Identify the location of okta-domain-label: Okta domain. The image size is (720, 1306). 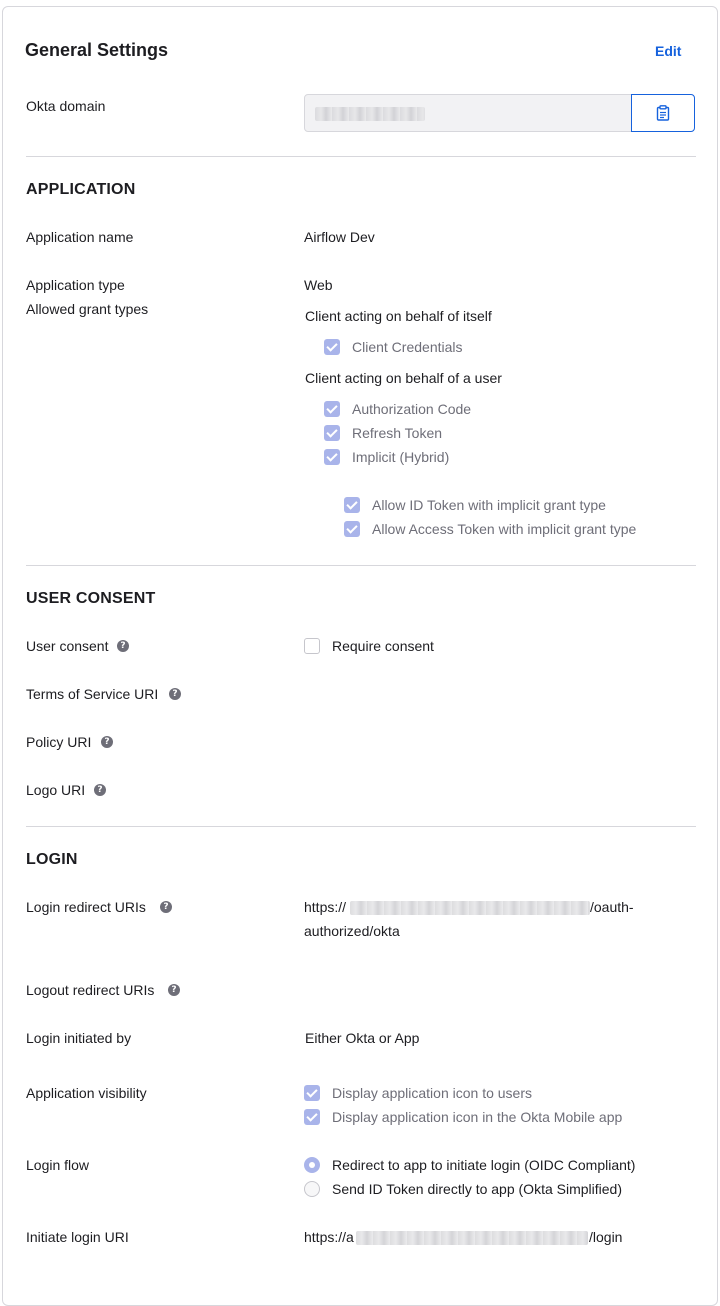
(66, 106).